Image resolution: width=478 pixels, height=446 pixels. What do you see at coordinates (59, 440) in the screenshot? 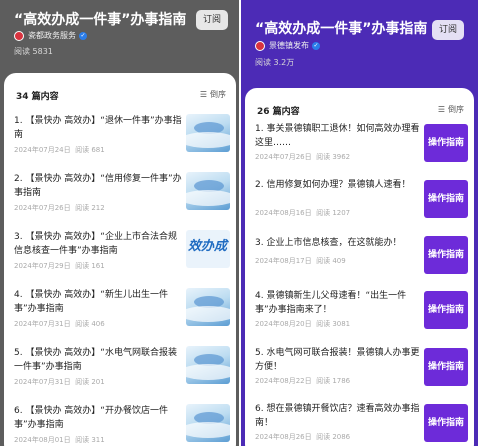
I see `article-meta: 2024年08月01日 阅读 311` at bounding box center [59, 440].